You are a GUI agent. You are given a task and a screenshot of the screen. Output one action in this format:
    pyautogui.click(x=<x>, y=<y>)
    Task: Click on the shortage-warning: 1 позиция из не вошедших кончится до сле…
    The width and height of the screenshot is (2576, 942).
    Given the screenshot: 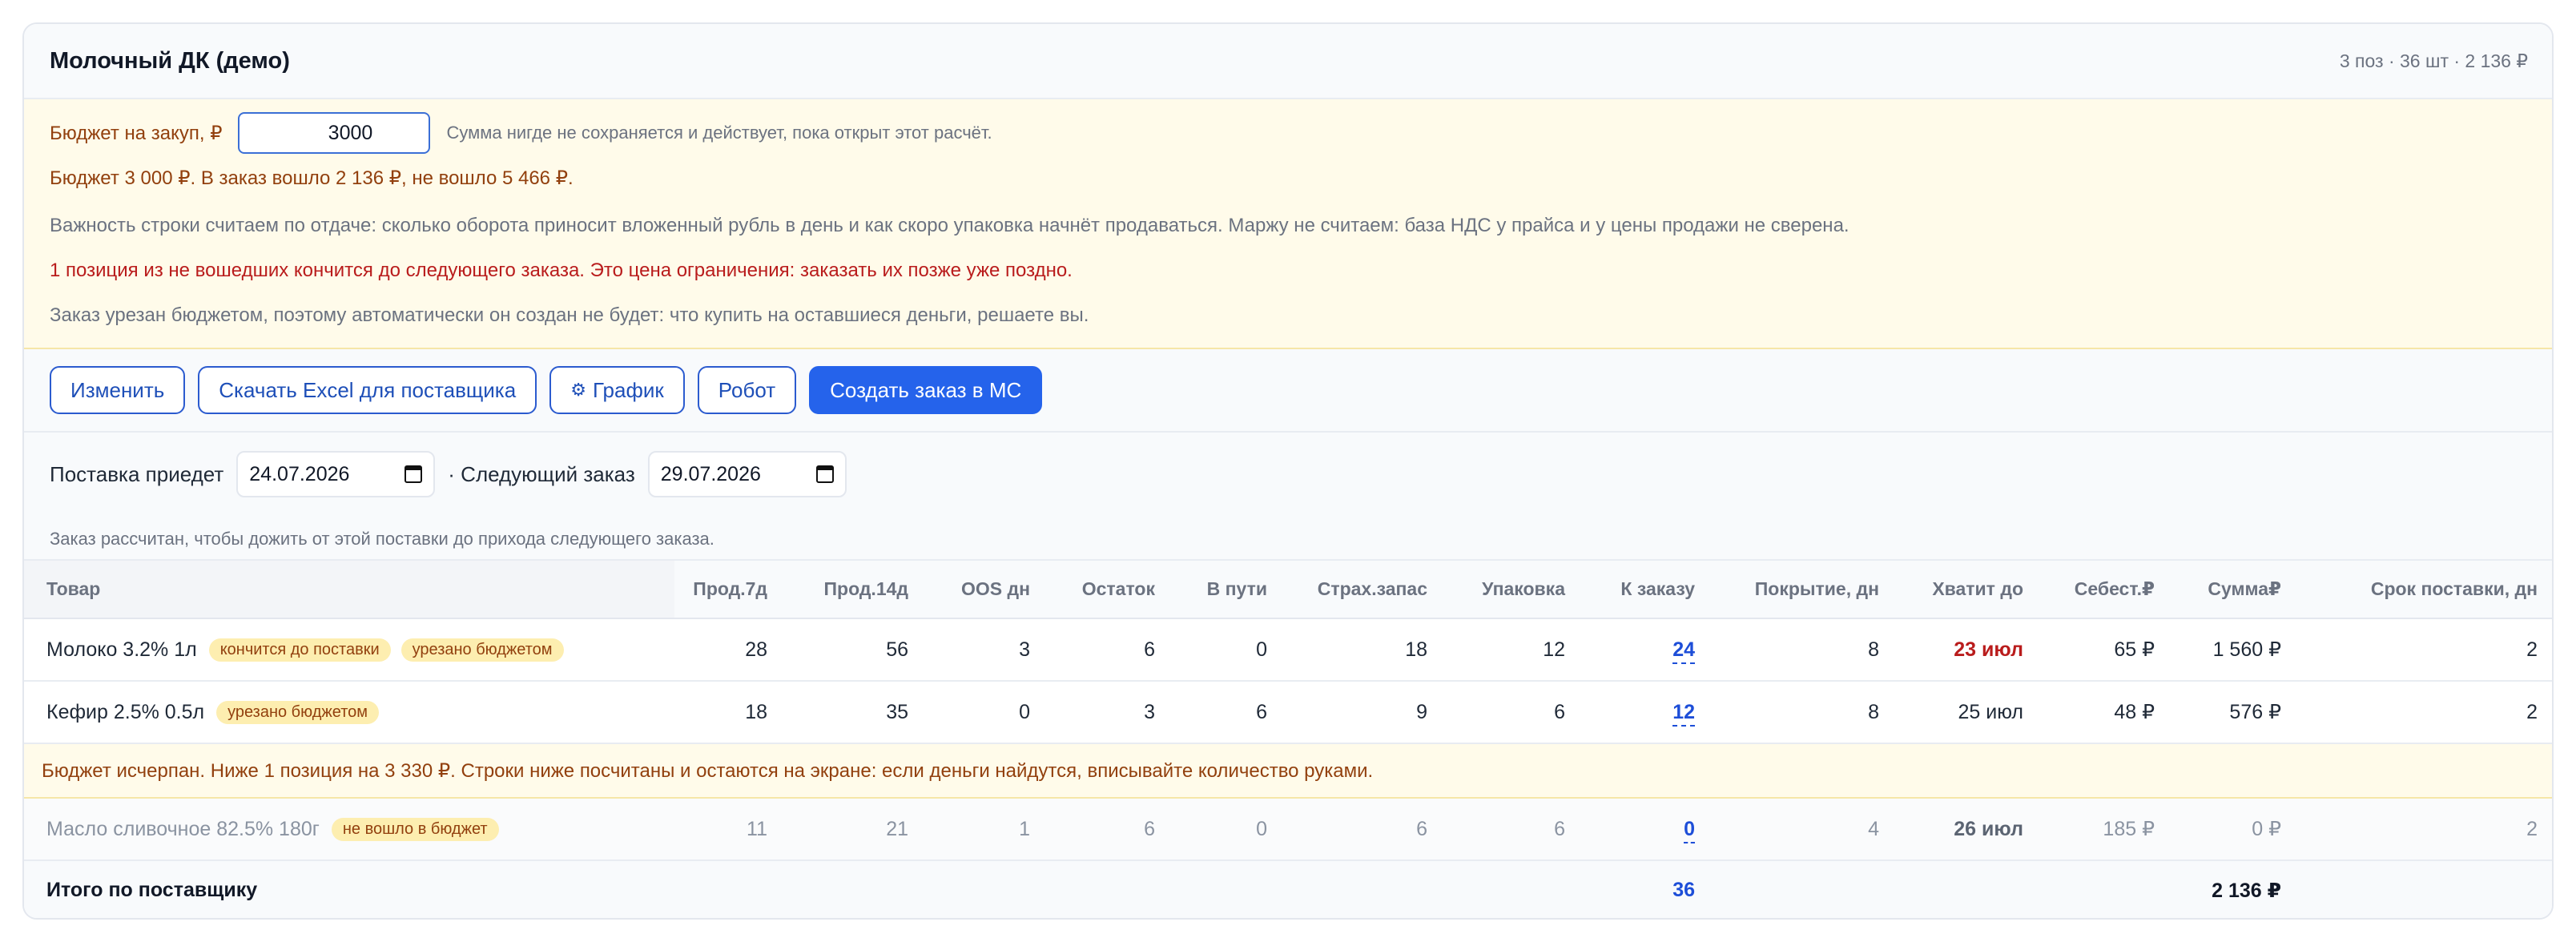 What is the action you would take?
    pyautogui.click(x=561, y=270)
    